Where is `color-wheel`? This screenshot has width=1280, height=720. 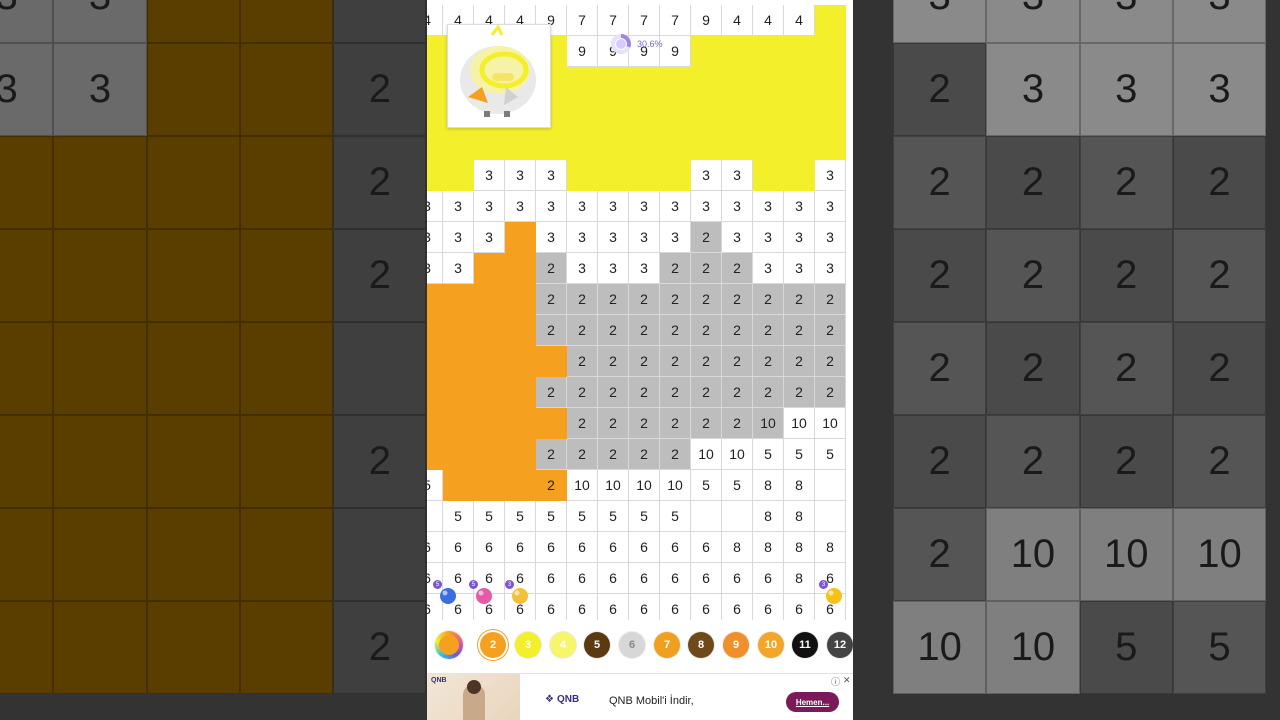 color-wheel is located at coordinates (449, 645).